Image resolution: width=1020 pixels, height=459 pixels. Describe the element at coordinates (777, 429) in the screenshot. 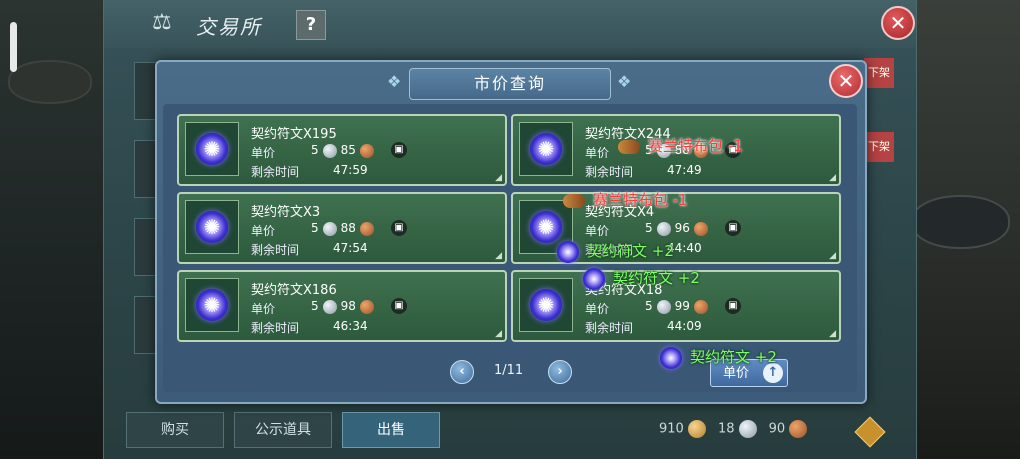

I see `copper-amount: 90` at that location.